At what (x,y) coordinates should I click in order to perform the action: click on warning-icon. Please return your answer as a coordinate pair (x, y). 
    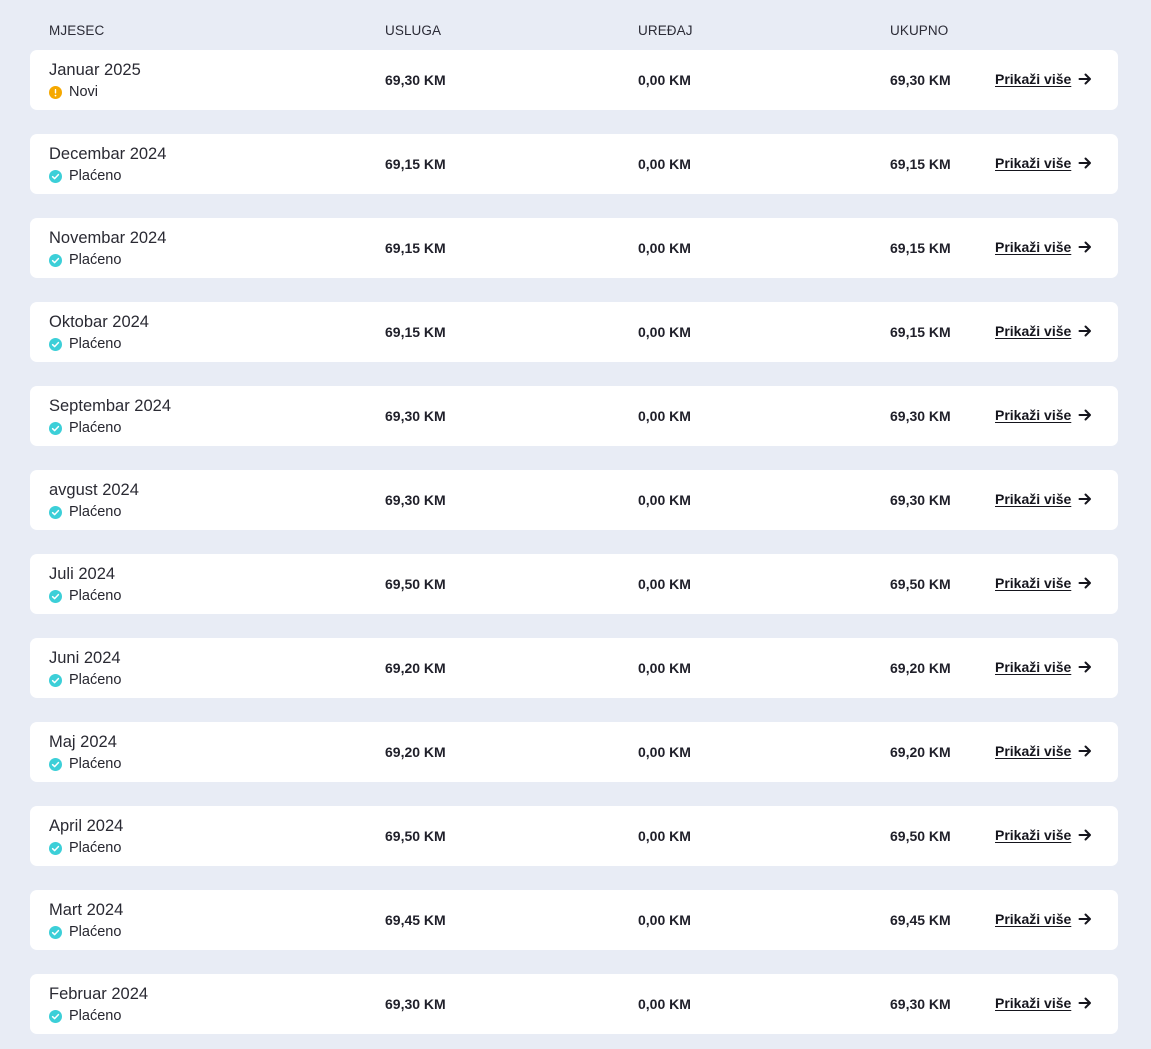
    Looking at the image, I should click on (55, 92).